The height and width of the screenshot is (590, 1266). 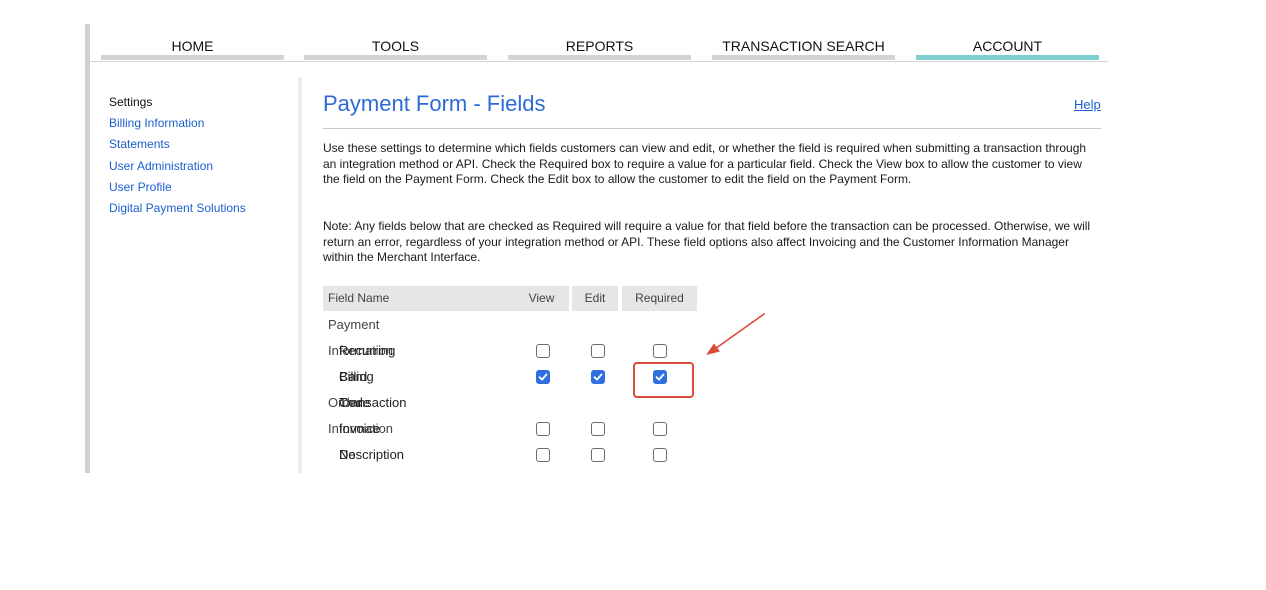 I want to click on annotation-highlight-box, so click(x=663, y=380).